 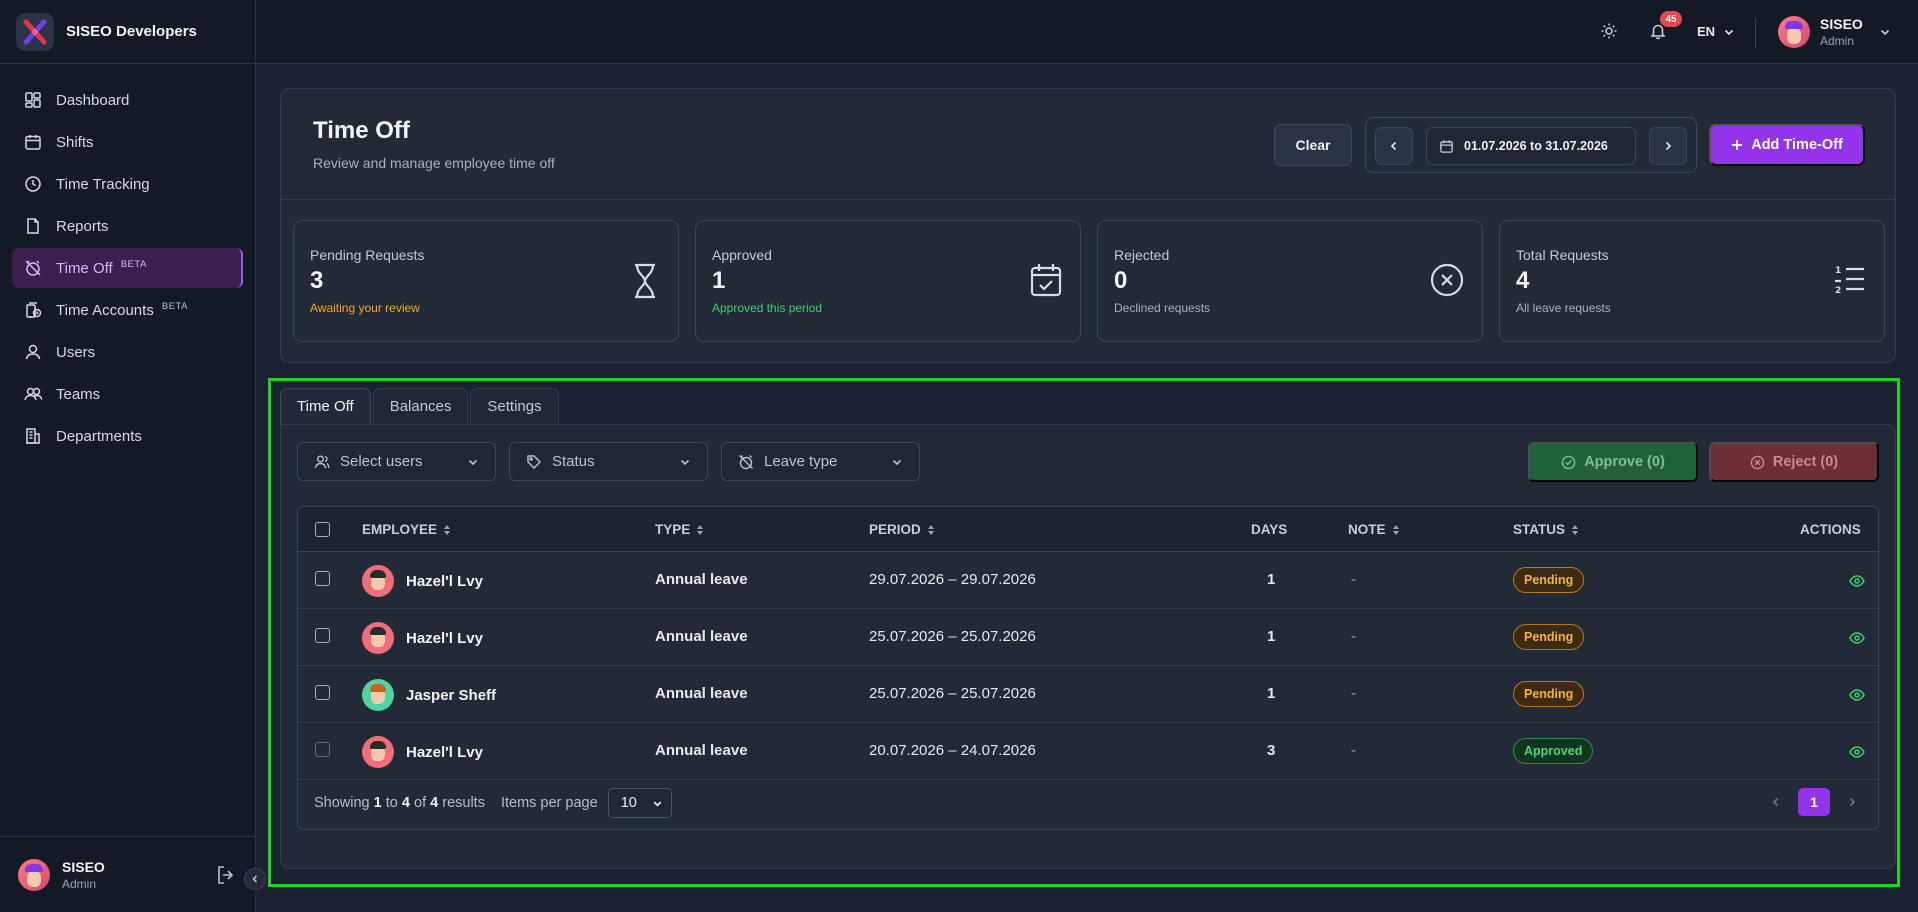 I want to click on app-logo-icon, so click(x=35, y=31).